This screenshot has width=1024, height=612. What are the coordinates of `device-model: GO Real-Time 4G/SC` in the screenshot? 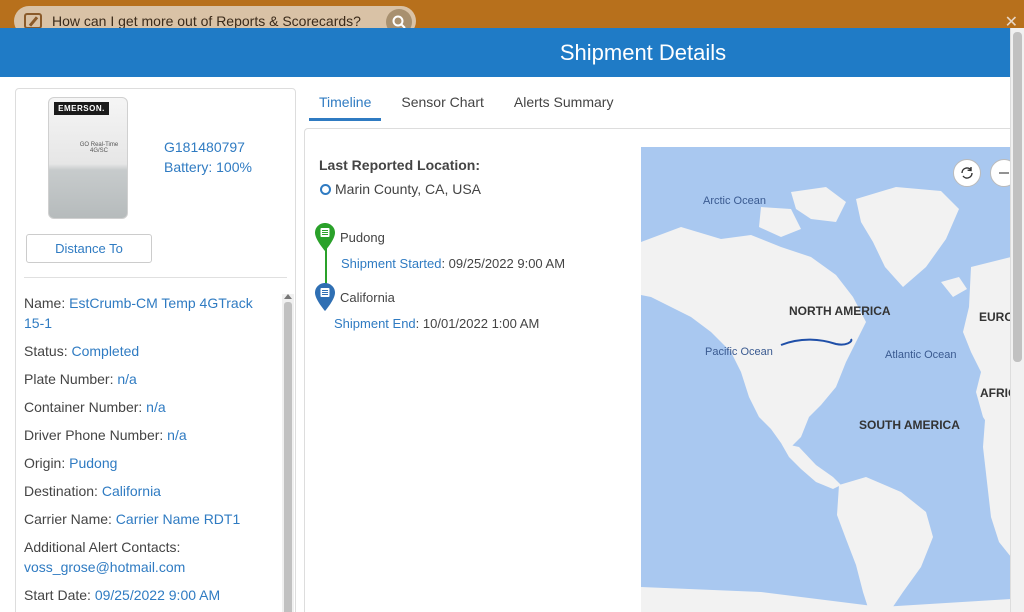 It's located at (99, 148).